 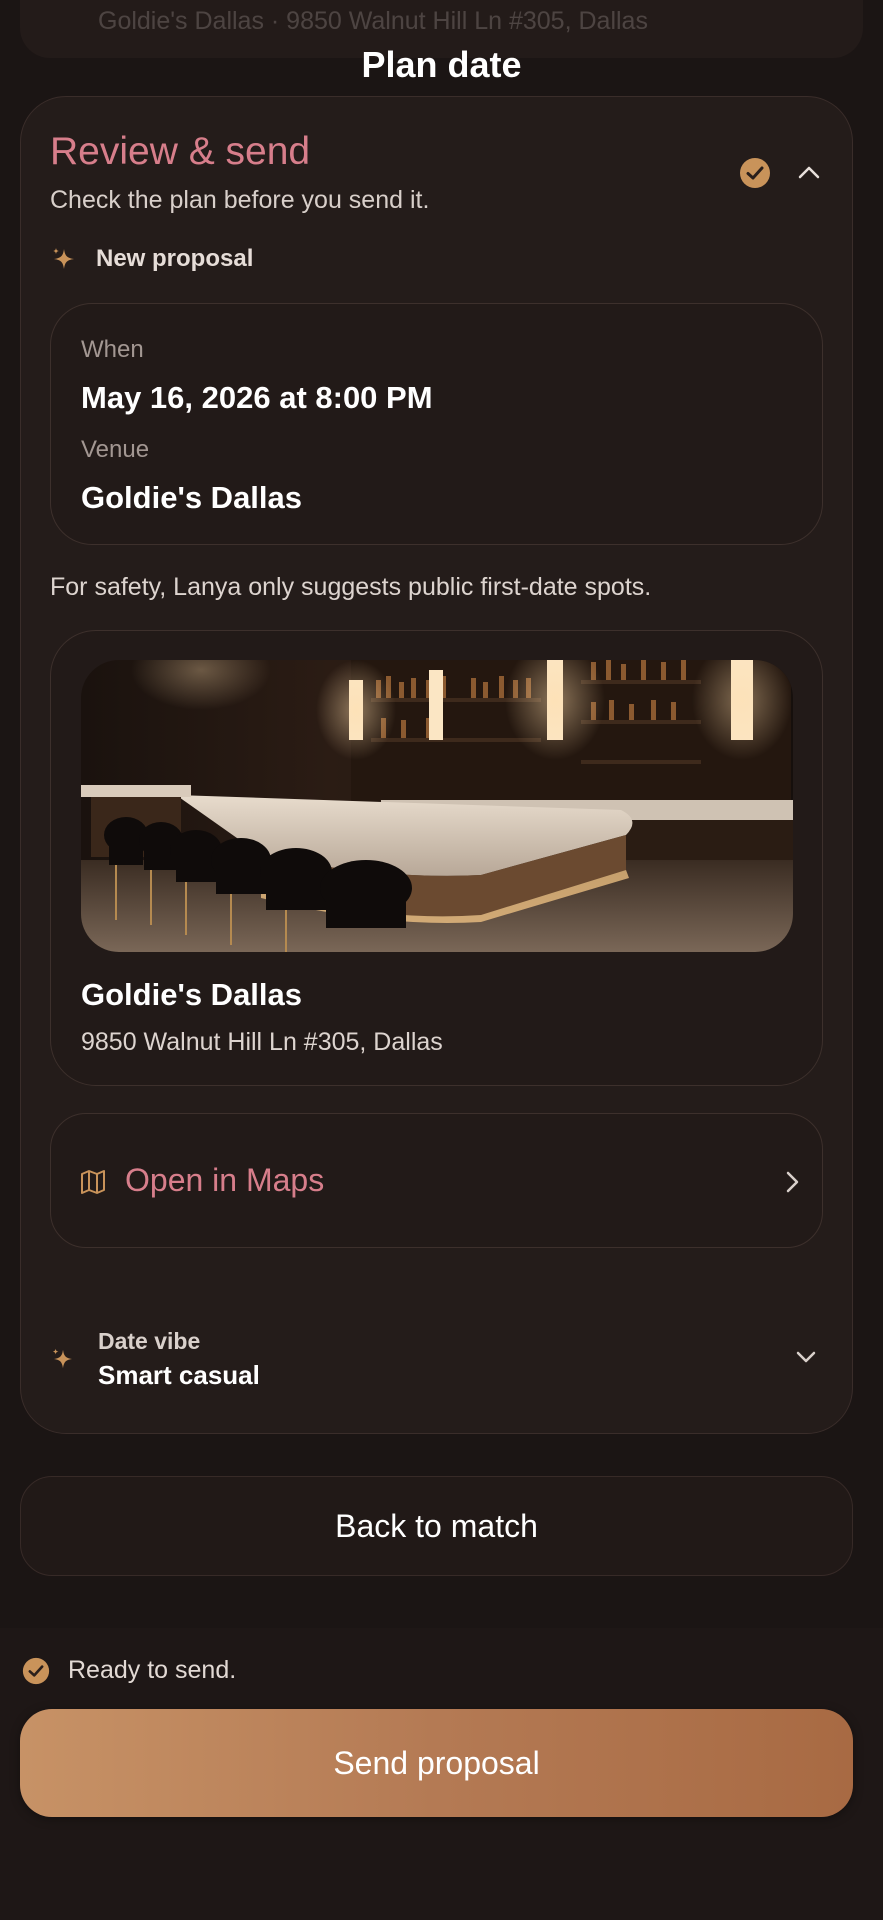 What do you see at coordinates (93, 1182) in the screenshot?
I see `map-icon` at bounding box center [93, 1182].